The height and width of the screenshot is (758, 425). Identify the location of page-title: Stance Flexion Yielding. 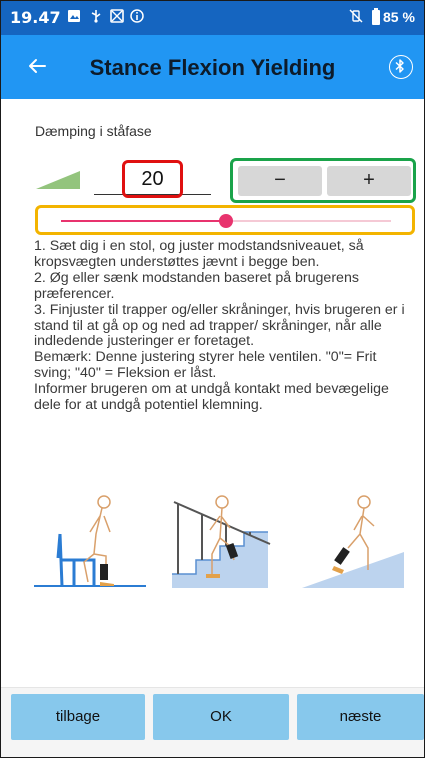
(212, 67).